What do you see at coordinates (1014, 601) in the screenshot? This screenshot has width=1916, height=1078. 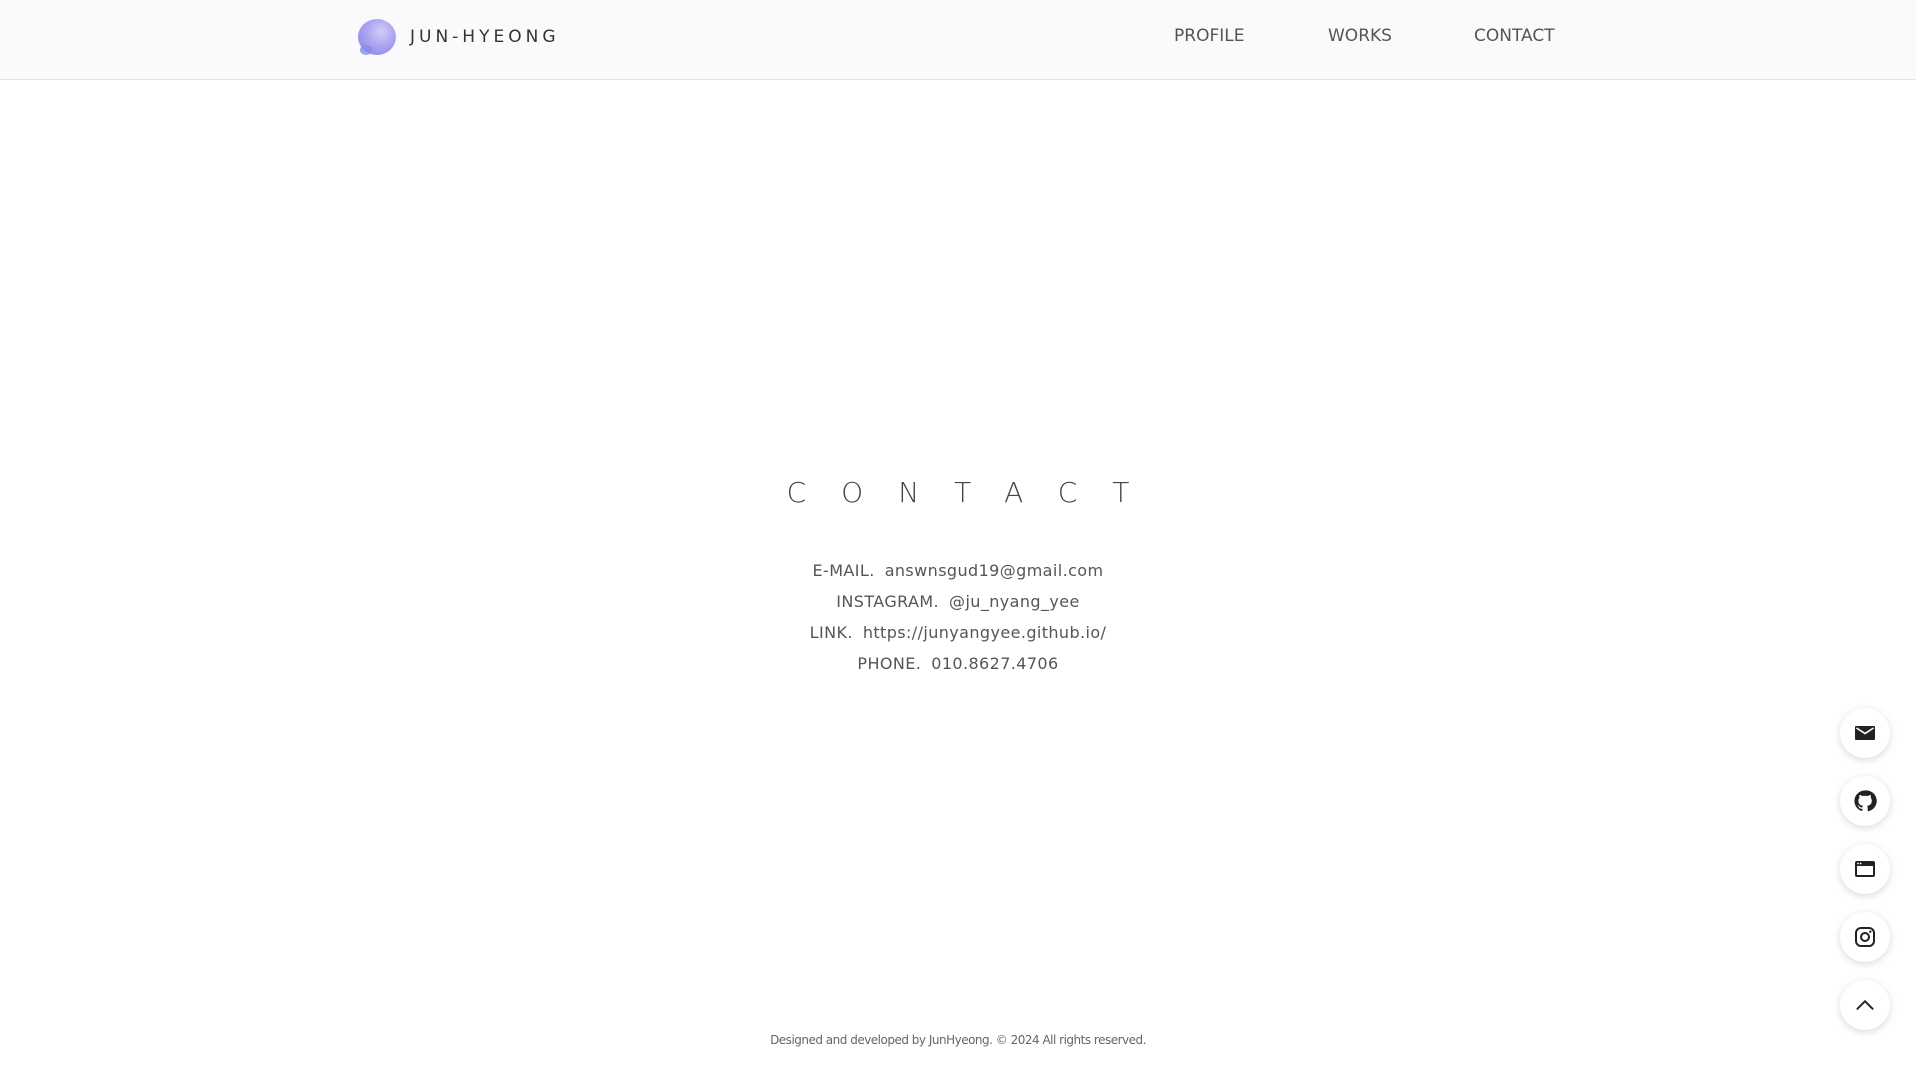 I see `contact-instagram-value: @ju_nyang_yee` at bounding box center [1014, 601].